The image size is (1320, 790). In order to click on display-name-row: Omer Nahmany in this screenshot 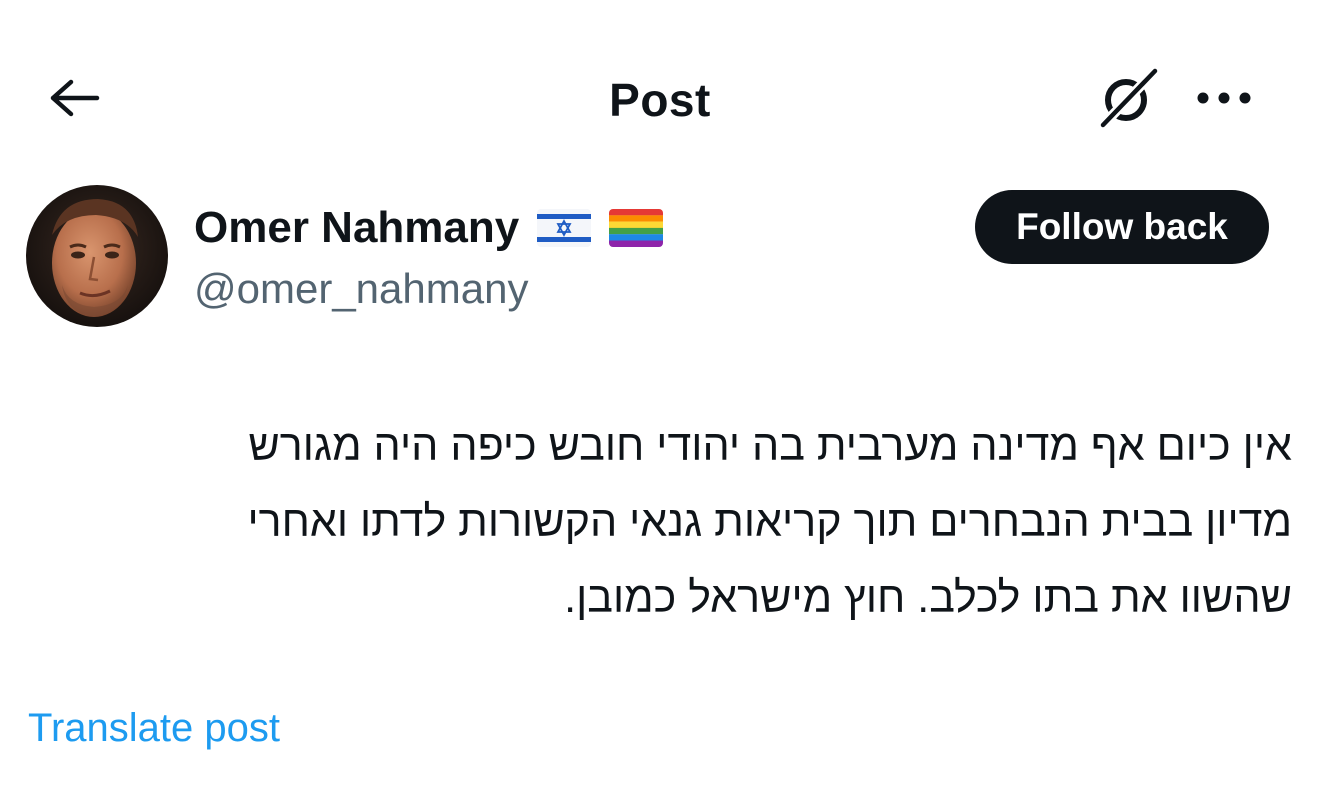, I will do `click(429, 228)`.